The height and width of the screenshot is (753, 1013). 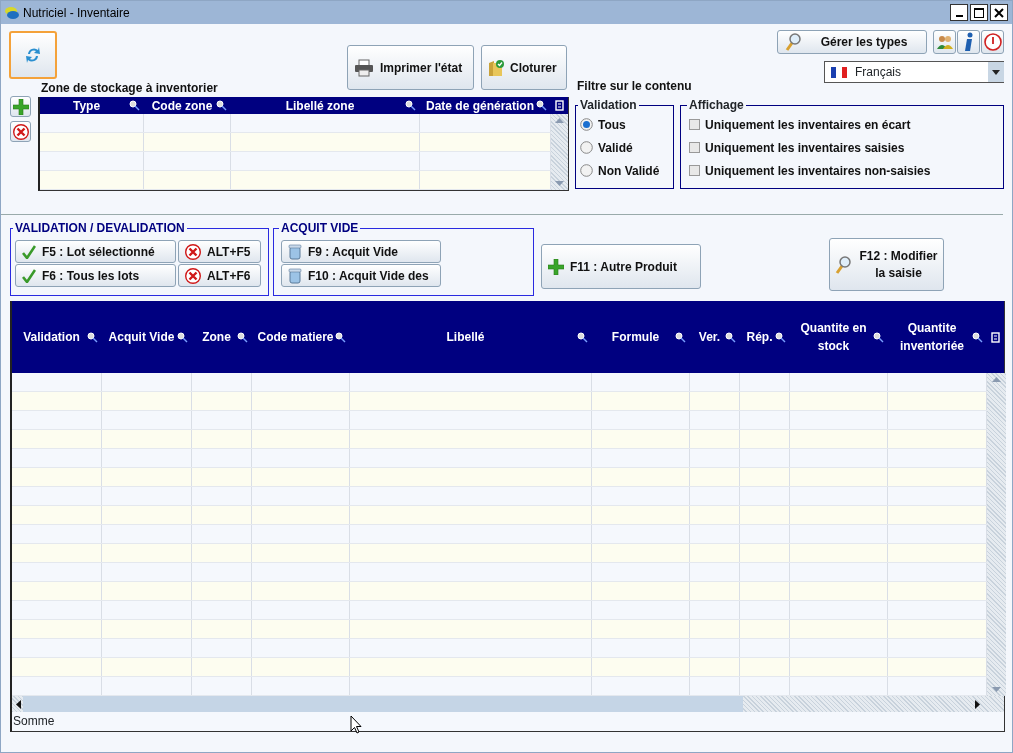 What do you see at coordinates (51, 337) in the screenshot?
I see `column-header: Validation` at bounding box center [51, 337].